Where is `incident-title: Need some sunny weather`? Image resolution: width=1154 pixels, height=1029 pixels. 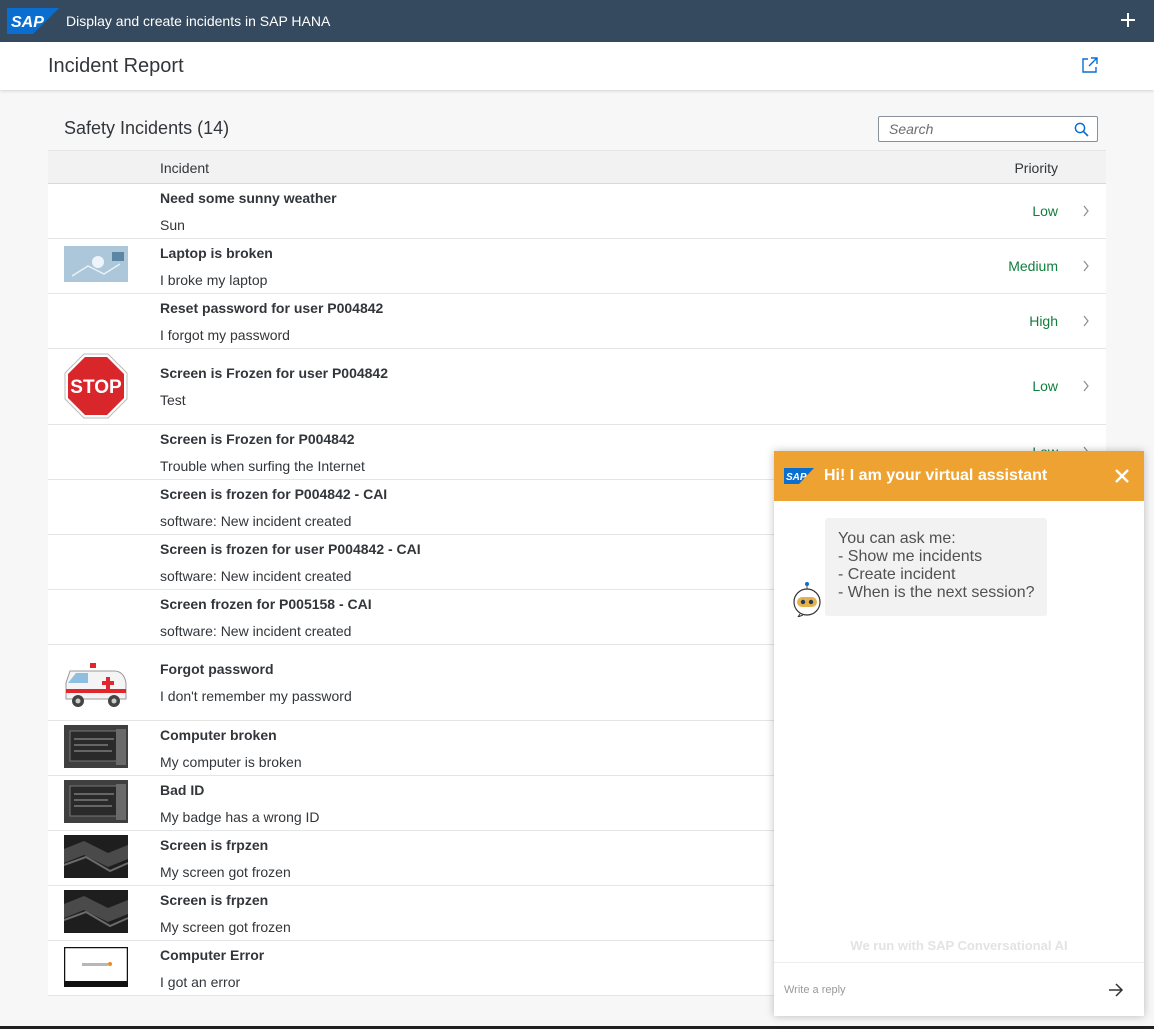
incident-title: Need some sunny weather is located at coordinates (248, 198).